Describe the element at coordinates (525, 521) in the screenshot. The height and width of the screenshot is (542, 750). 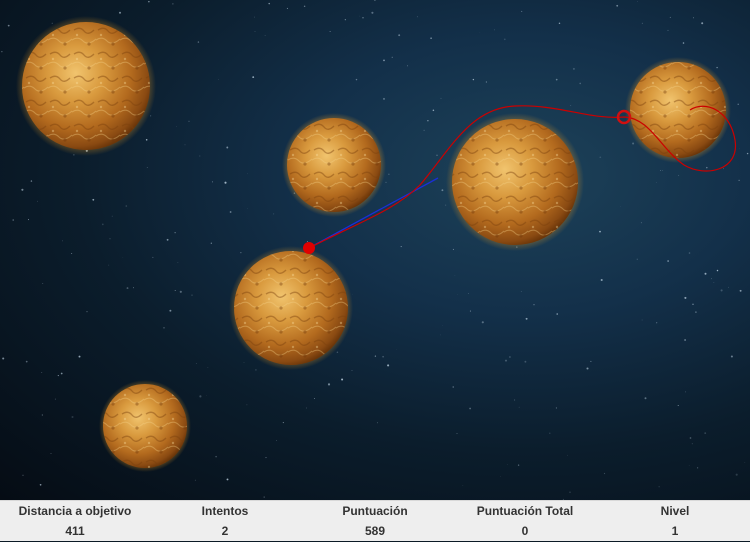
I see `stat-total-score: Puntuación Total 0` at that location.